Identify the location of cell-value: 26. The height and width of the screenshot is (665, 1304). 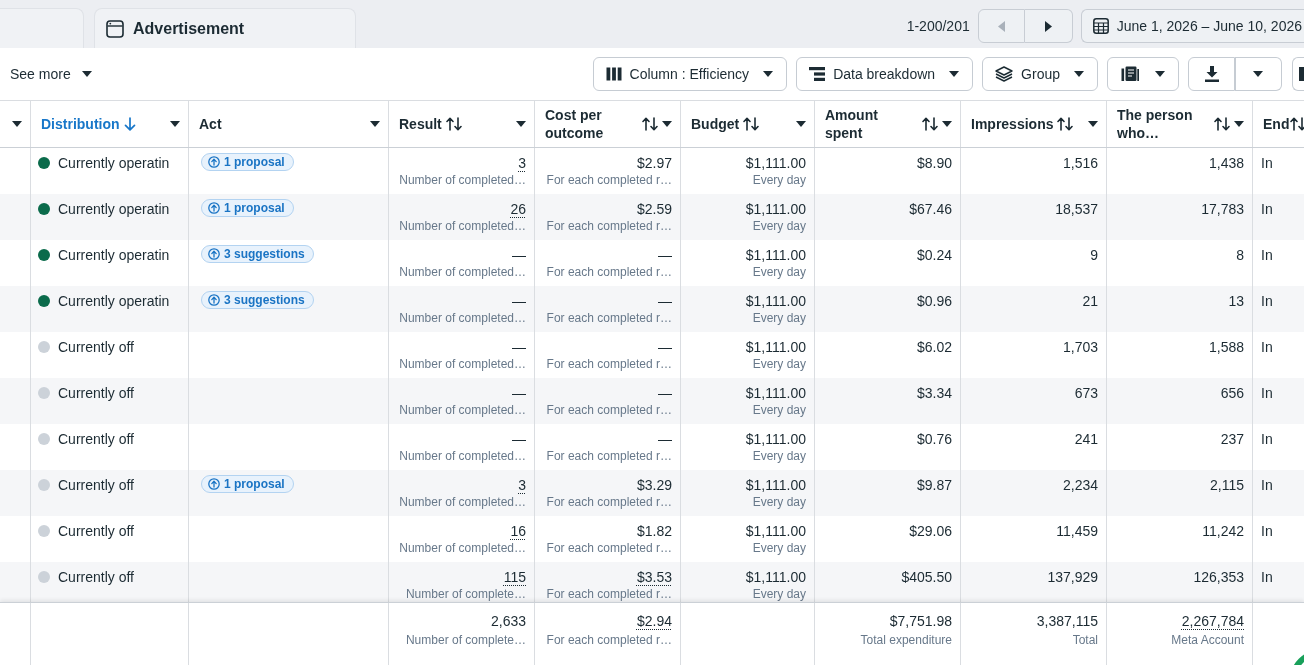
(518, 209).